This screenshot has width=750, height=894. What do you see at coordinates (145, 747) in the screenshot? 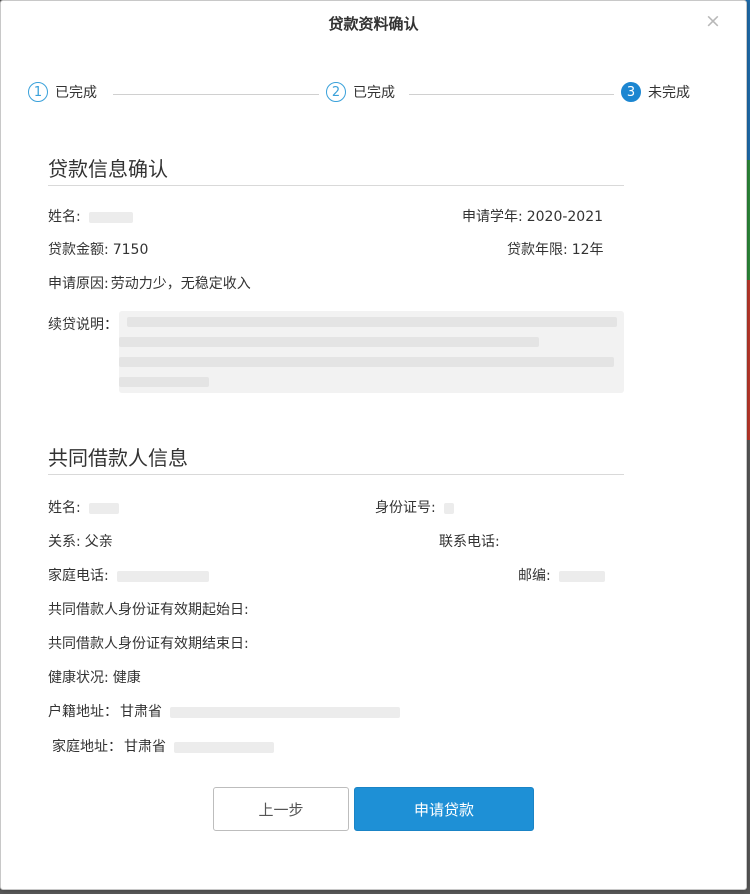
I see `home-address-value: 甘肃省` at bounding box center [145, 747].